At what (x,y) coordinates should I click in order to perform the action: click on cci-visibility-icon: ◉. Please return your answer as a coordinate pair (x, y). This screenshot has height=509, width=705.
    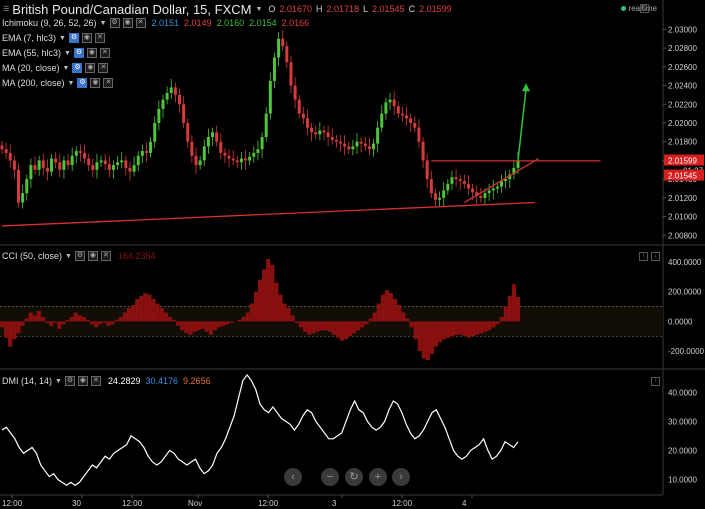
    Looking at the image, I should click on (92, 256).